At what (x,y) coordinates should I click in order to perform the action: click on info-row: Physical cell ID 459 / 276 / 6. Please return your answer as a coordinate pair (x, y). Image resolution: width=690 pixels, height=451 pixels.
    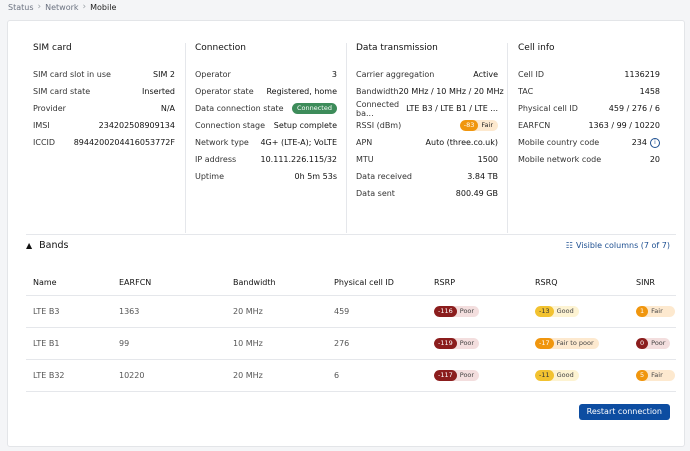
    Looking at the image, I should click on (589, 108).